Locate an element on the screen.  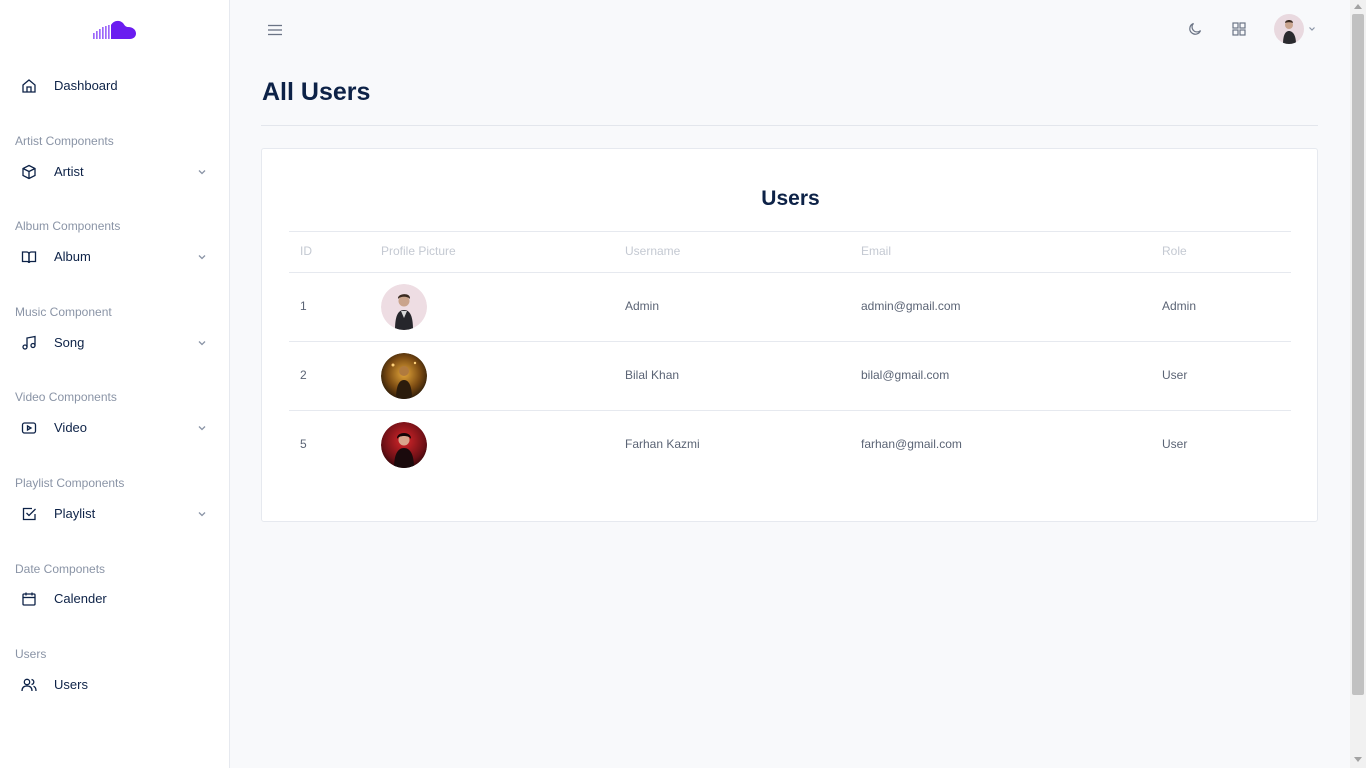
sidebar-item-artist: Artist is located at coordinates (114, 172).